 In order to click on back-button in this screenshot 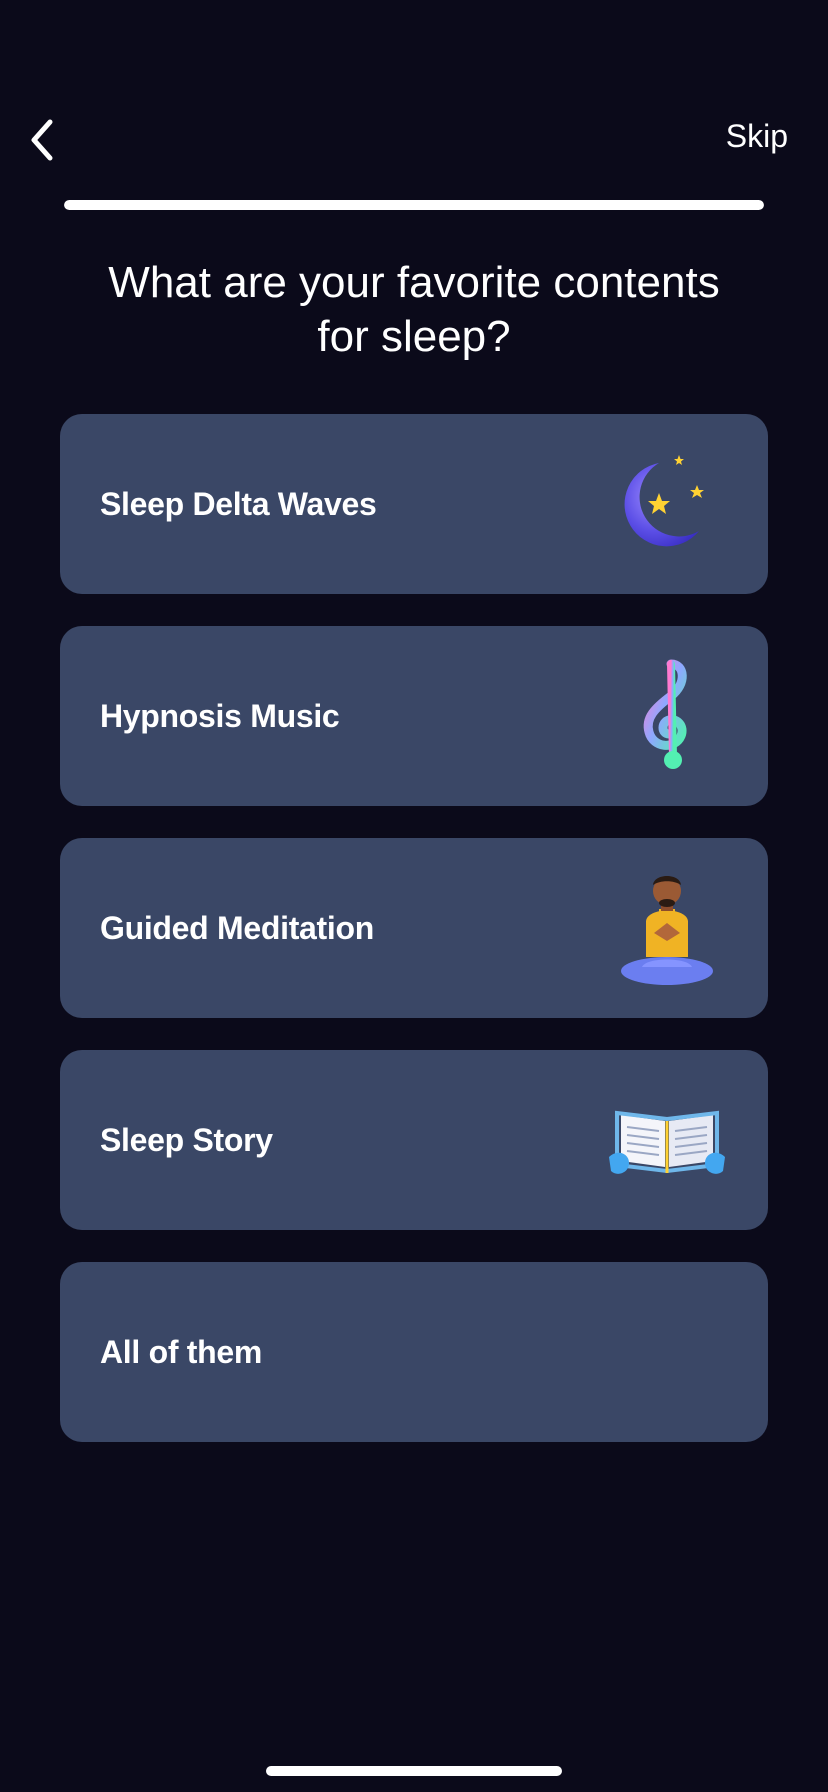, I will do `click(42, 140)`.